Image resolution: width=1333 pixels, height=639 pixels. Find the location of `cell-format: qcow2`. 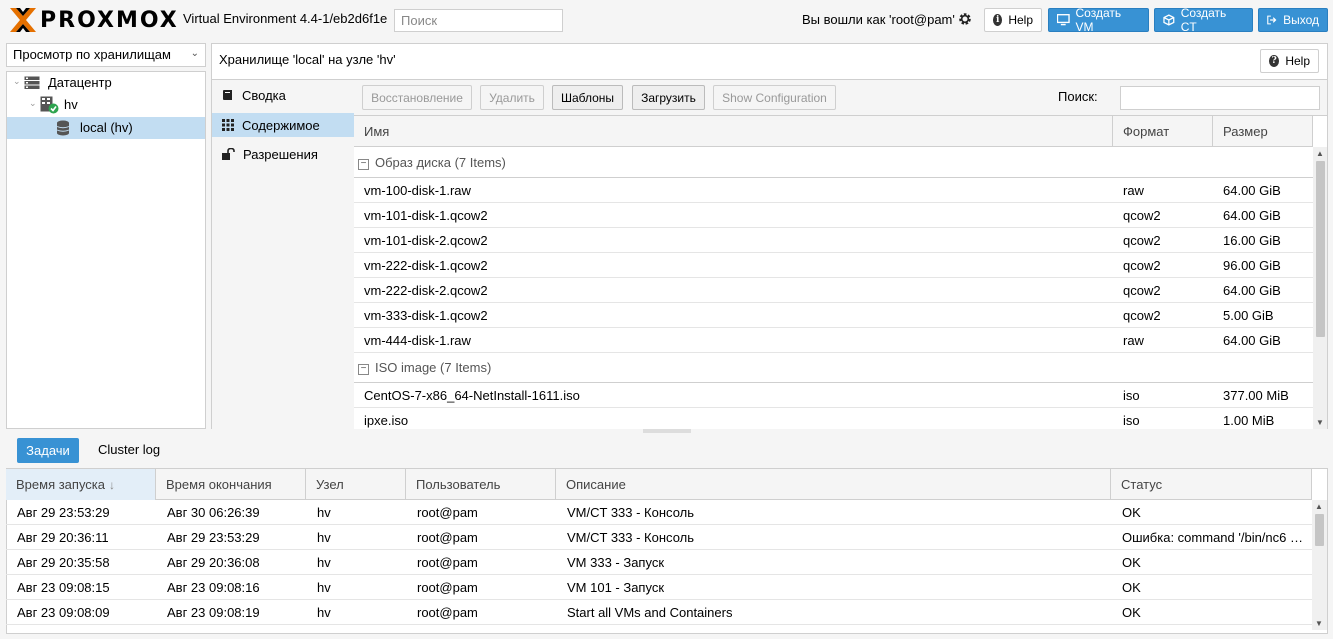

cell-format: qcow2 is located at coordinates (1142, 215).